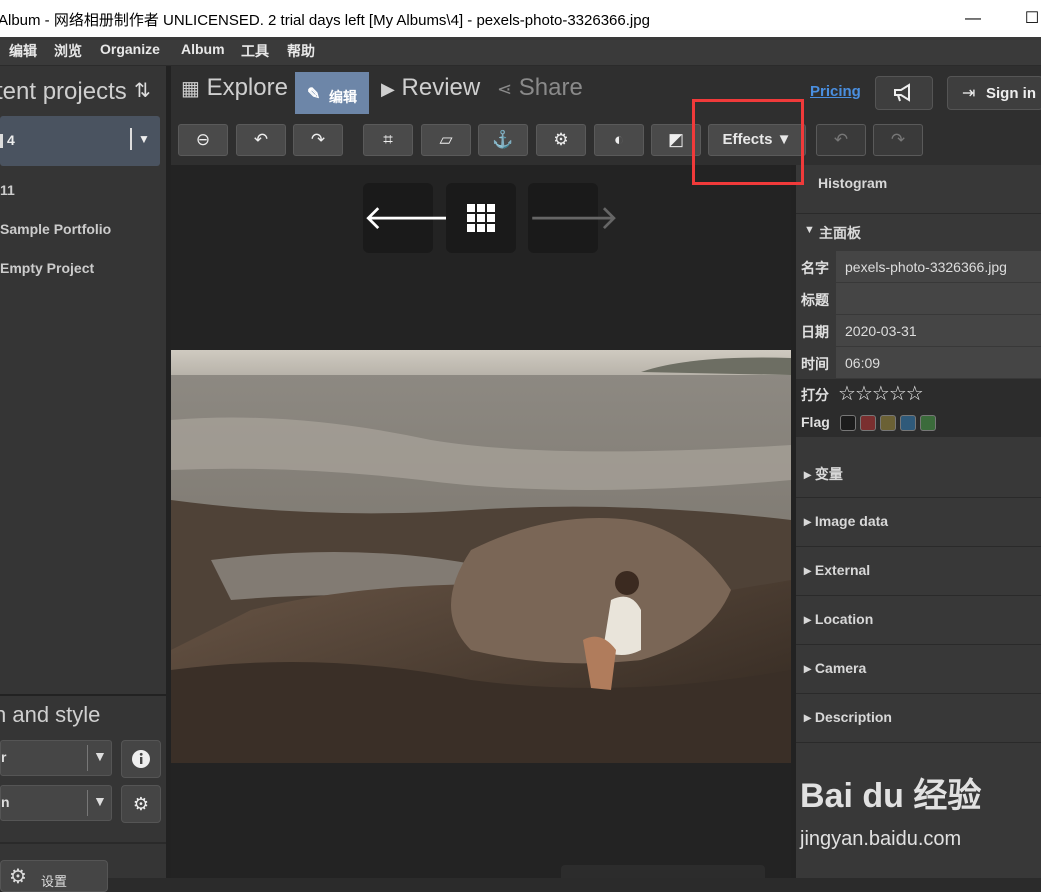 The image size is (1041, 892). I want to click on variables-label: 变量, so click(828, 474).